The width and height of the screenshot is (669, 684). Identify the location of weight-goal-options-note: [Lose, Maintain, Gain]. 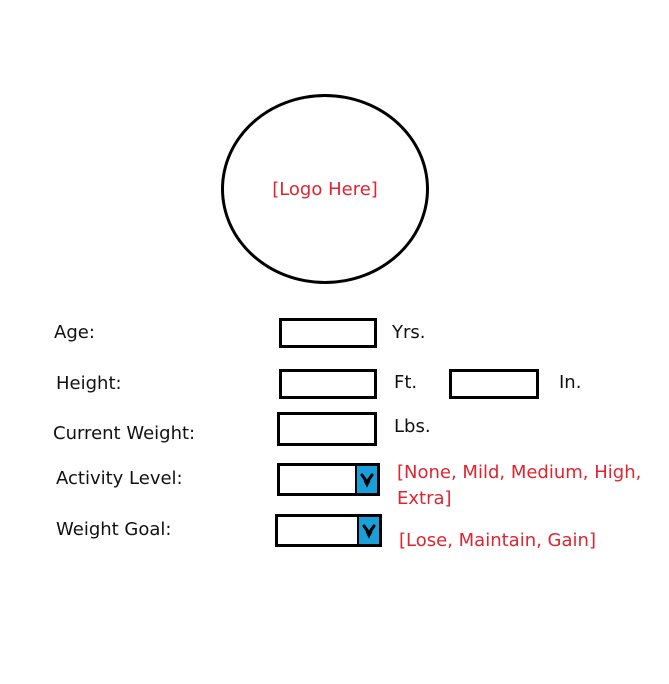
(497, 540).